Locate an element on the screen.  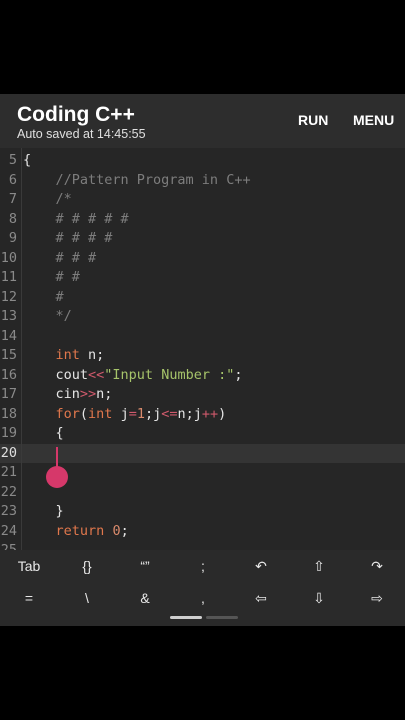
code-text: # # is located at coordinates (51, 278).